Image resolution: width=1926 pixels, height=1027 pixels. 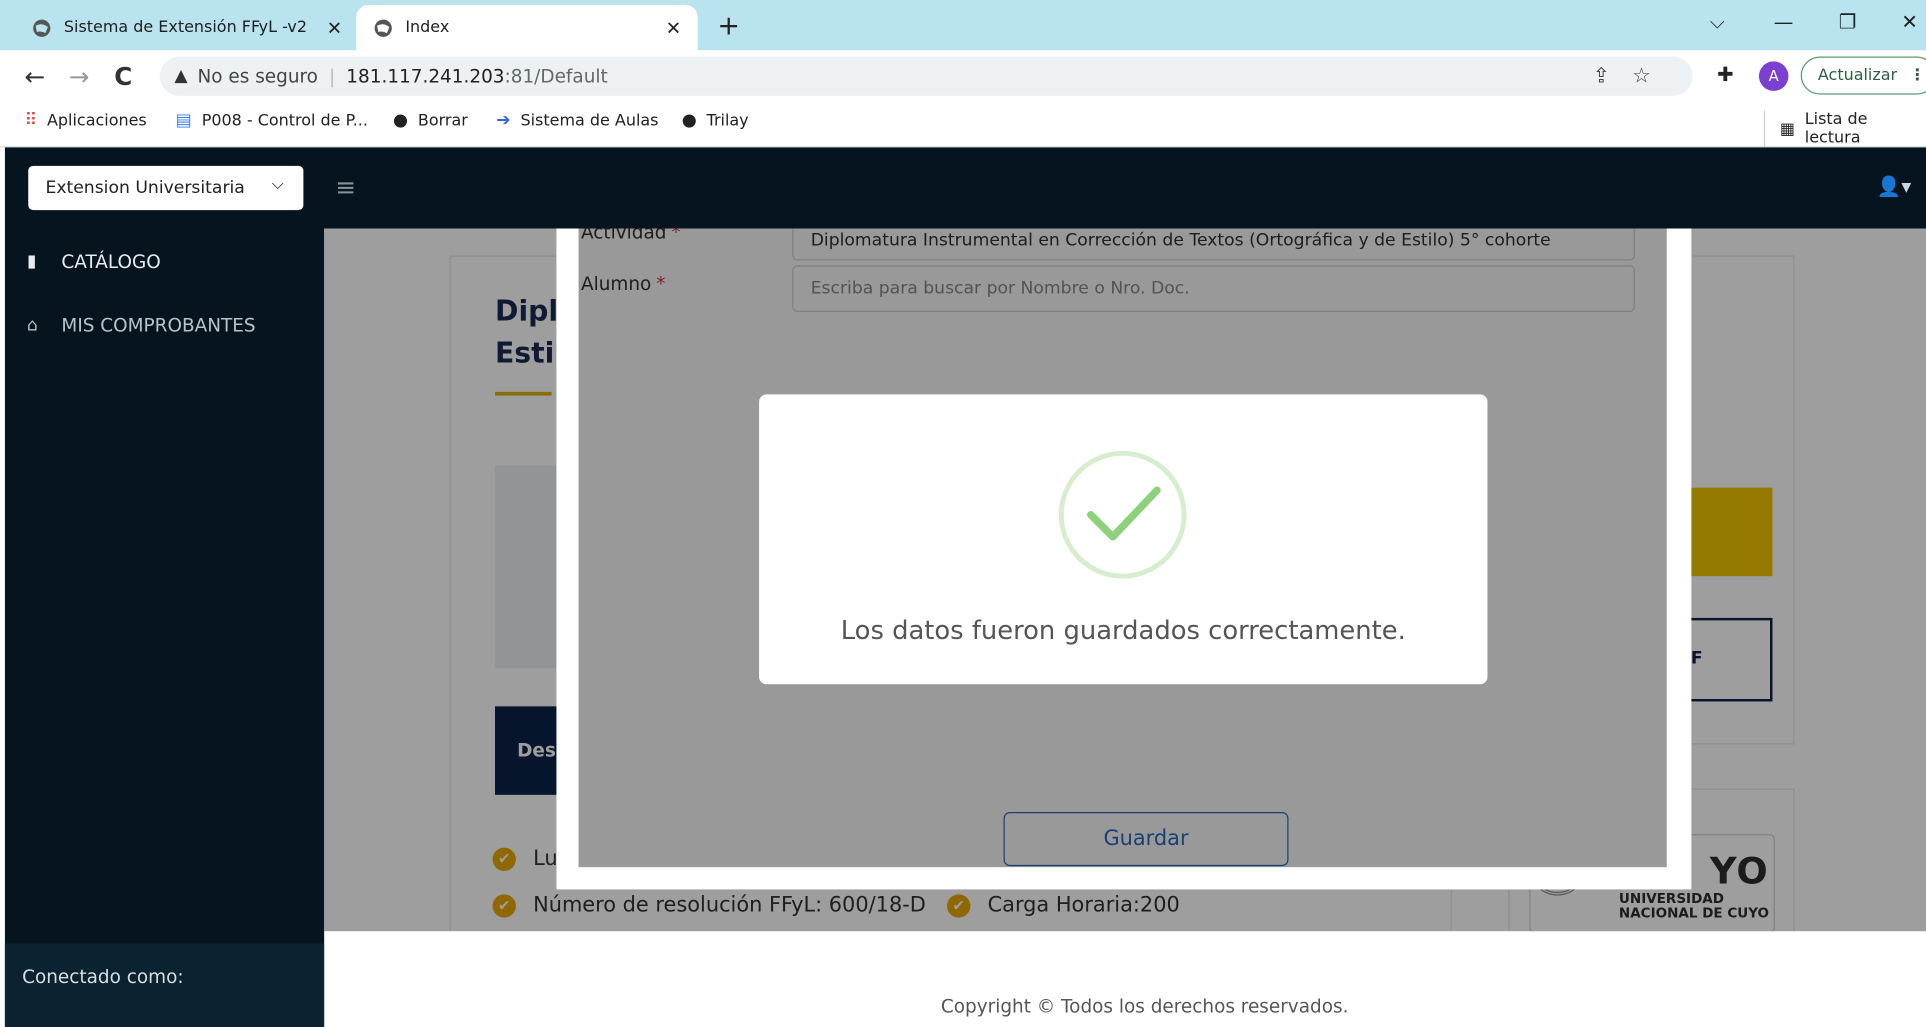 I want to click on tab-search-icon: ⌵, so click(x=1717, y=22).